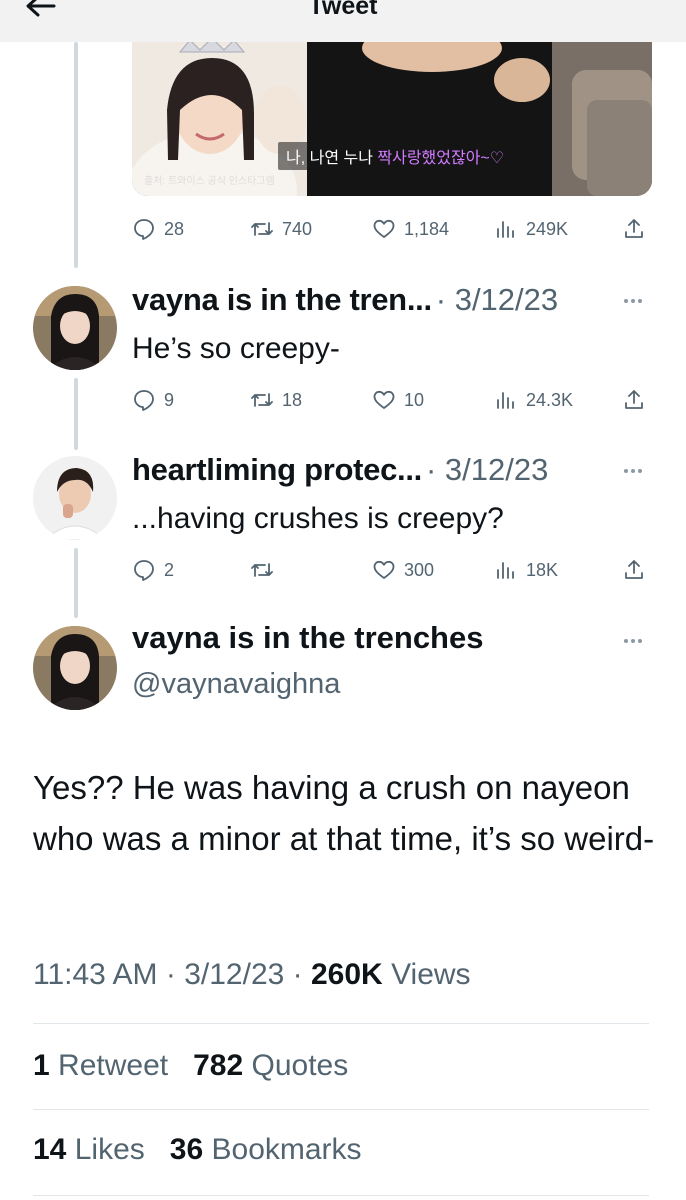 Image resolution: width=686 pixels, height=1200 pixels. What do you see at coordinates (300, 1065) in the screenshot?
I see `quotes-label: Quotes` at bounding box center [300, 1065].